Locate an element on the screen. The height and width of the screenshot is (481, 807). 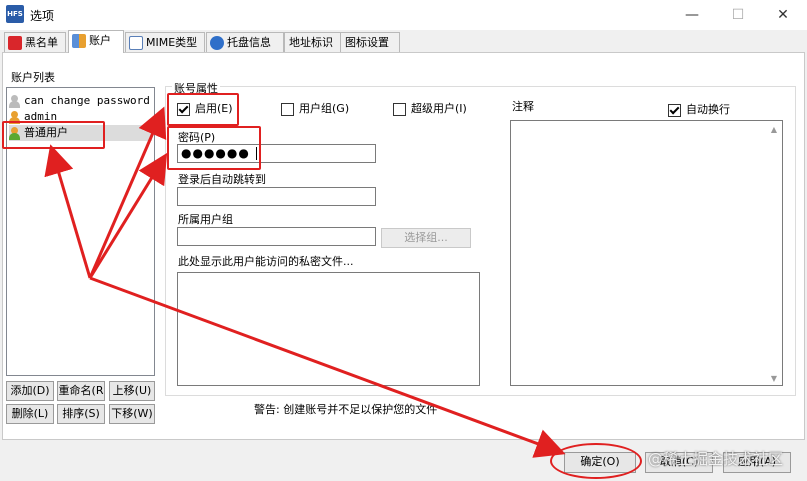
tab-label: 账户 is located at coordinates (100, 40).